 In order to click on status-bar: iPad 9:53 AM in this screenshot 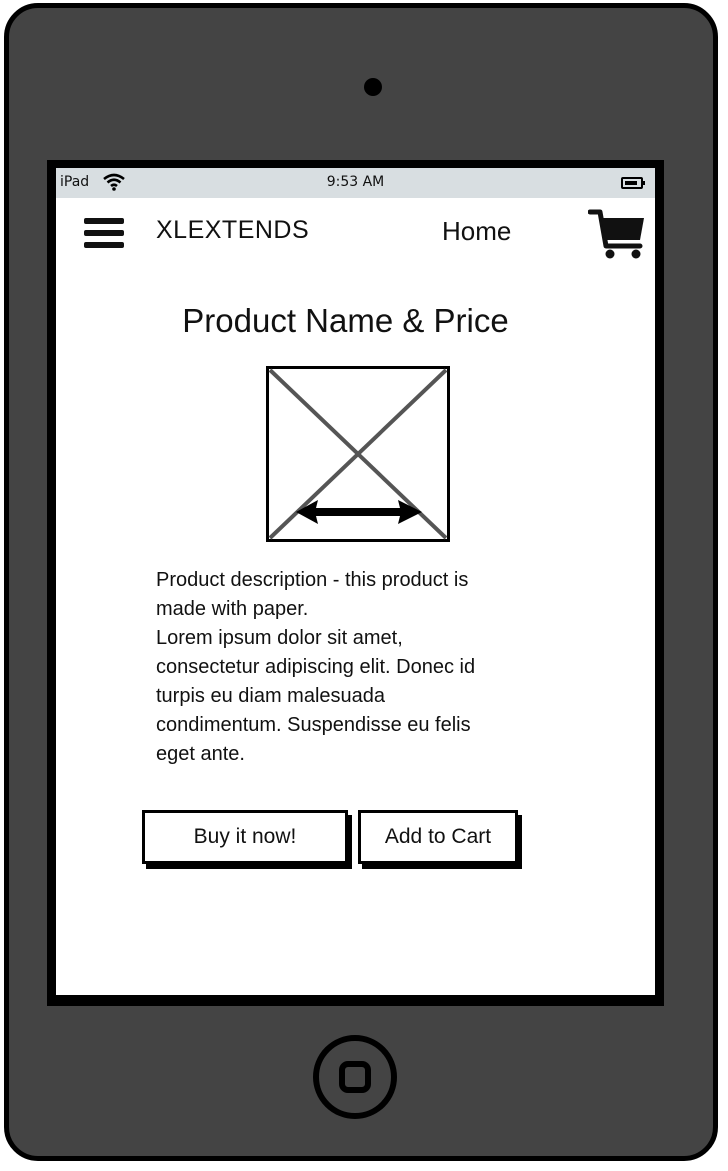, I will do `click(355, 183)`.